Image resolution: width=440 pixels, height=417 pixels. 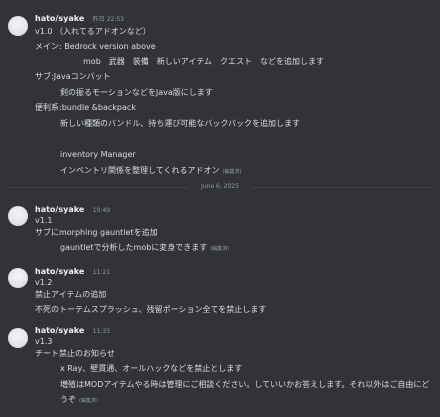 What do you see at coordinates (101, 331) in the screenshot?
I see `timestamp: 11:33` at bounding box center [101, 331].